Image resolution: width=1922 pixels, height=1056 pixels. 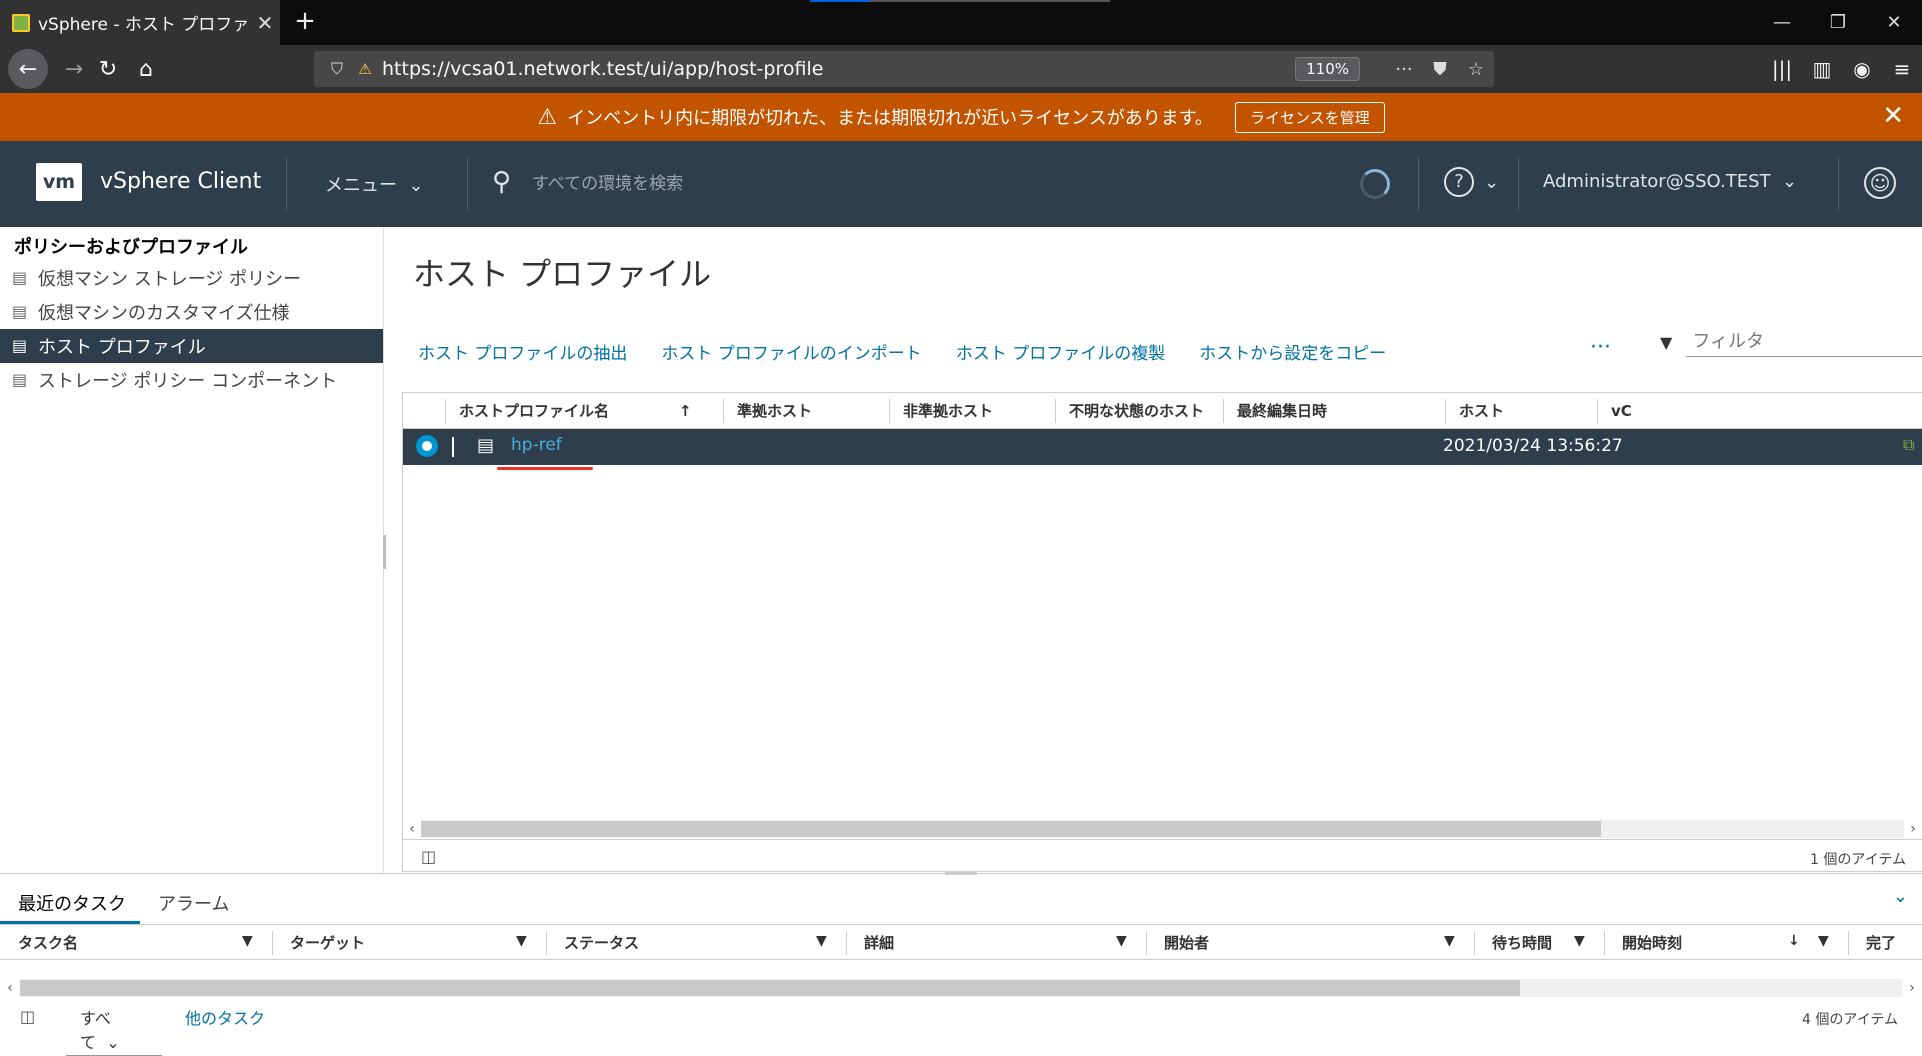 What do you see at coordinates (180, 181) in the screenshot?
I see `app-name: vSphere Client` at bounding box center [180, 181].